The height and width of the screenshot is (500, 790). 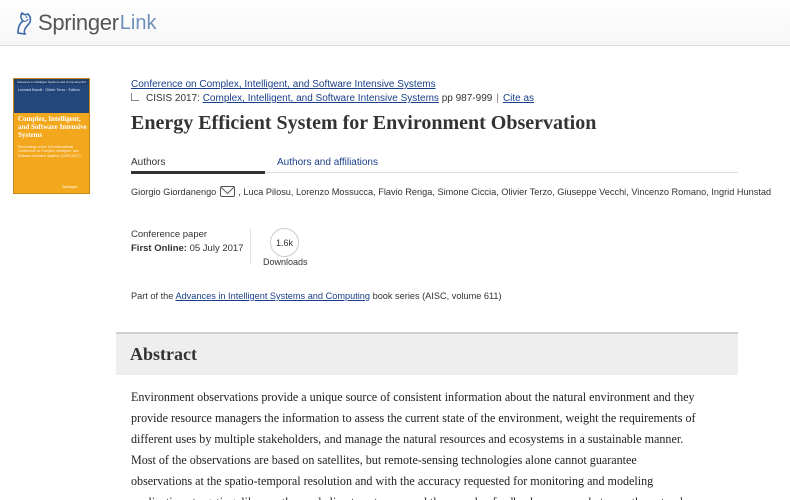 I want to click on abstract-section-header: Abstract, so click(x=427, y=353).